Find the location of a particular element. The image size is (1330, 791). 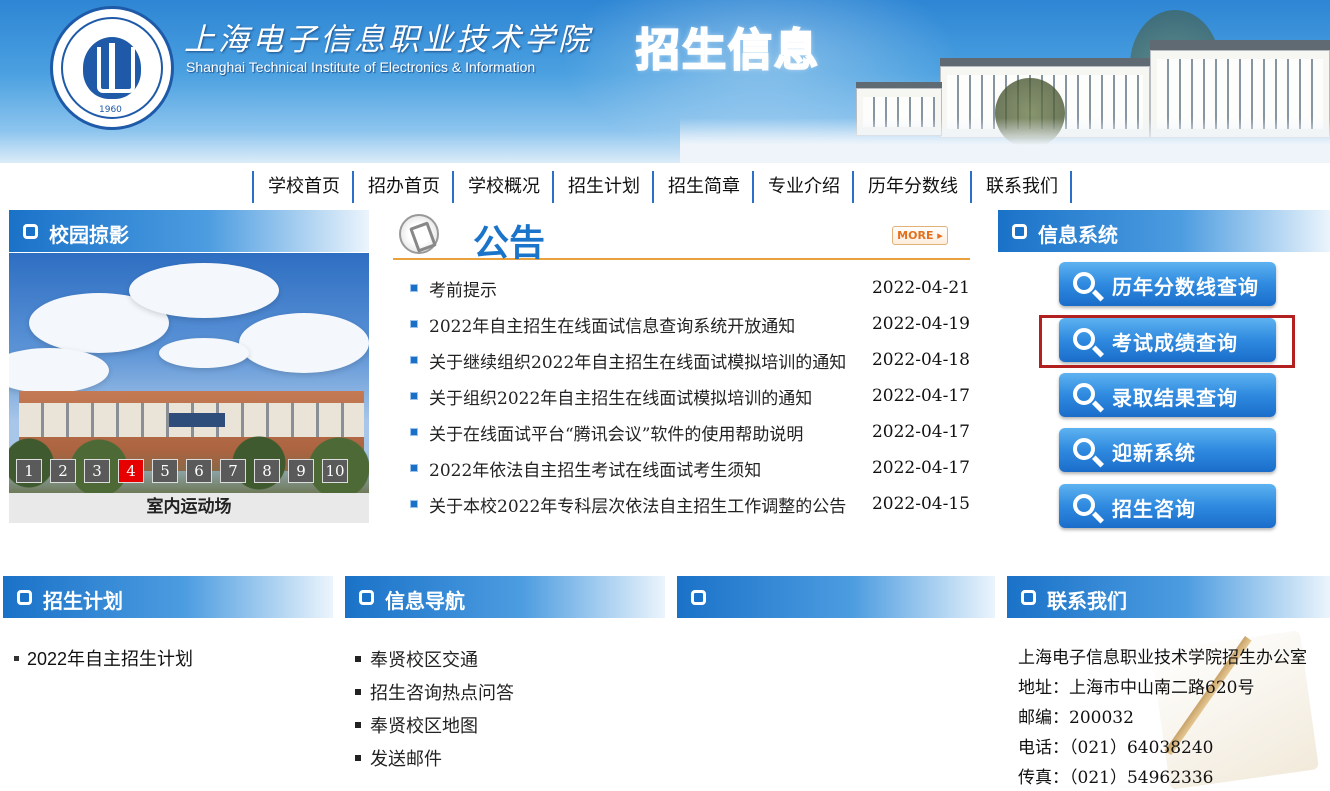

announcement-link: 考前提示 is located at coordinates (463, 288).